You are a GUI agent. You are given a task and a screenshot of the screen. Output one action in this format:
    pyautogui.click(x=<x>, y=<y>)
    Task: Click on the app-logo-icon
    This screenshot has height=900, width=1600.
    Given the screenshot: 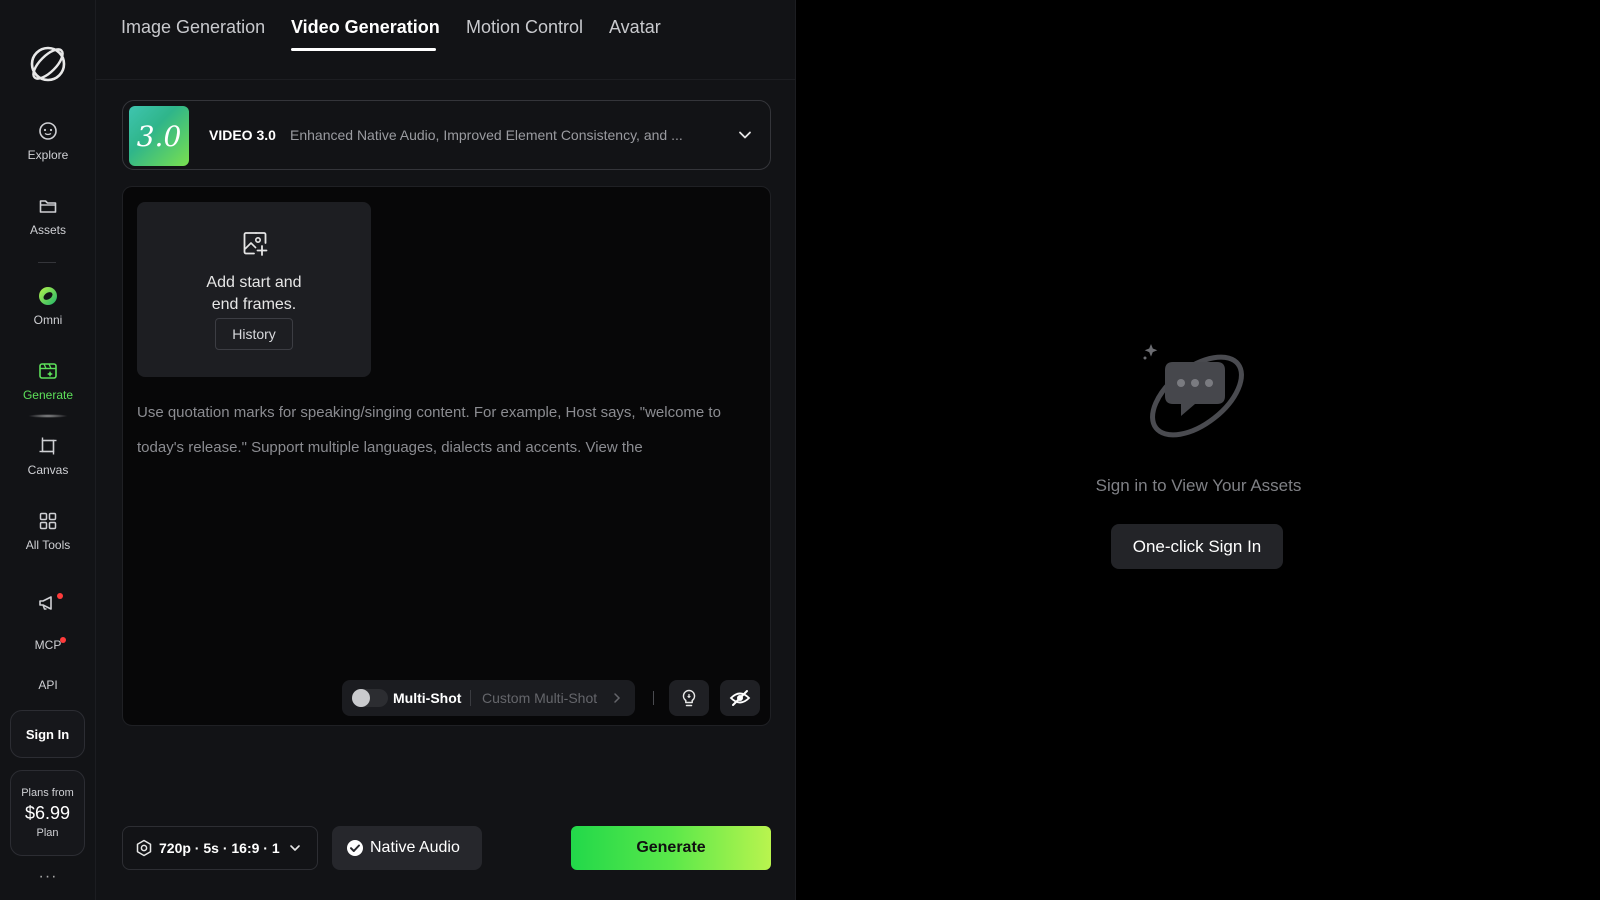 What is the action you would take?
    pyautogui.click(x=48, y=64)
    